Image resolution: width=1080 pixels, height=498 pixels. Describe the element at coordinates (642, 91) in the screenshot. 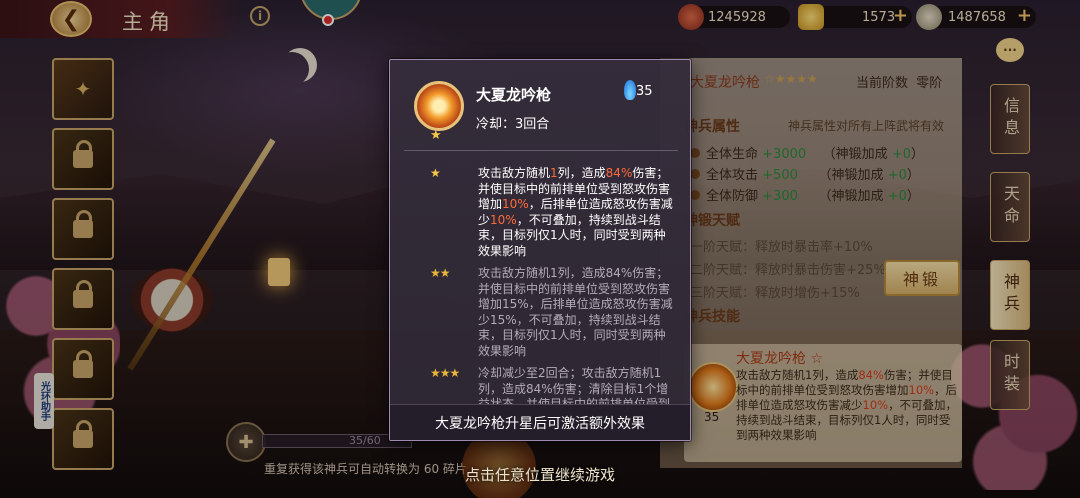

I see `energy-cost: 35` at that location.